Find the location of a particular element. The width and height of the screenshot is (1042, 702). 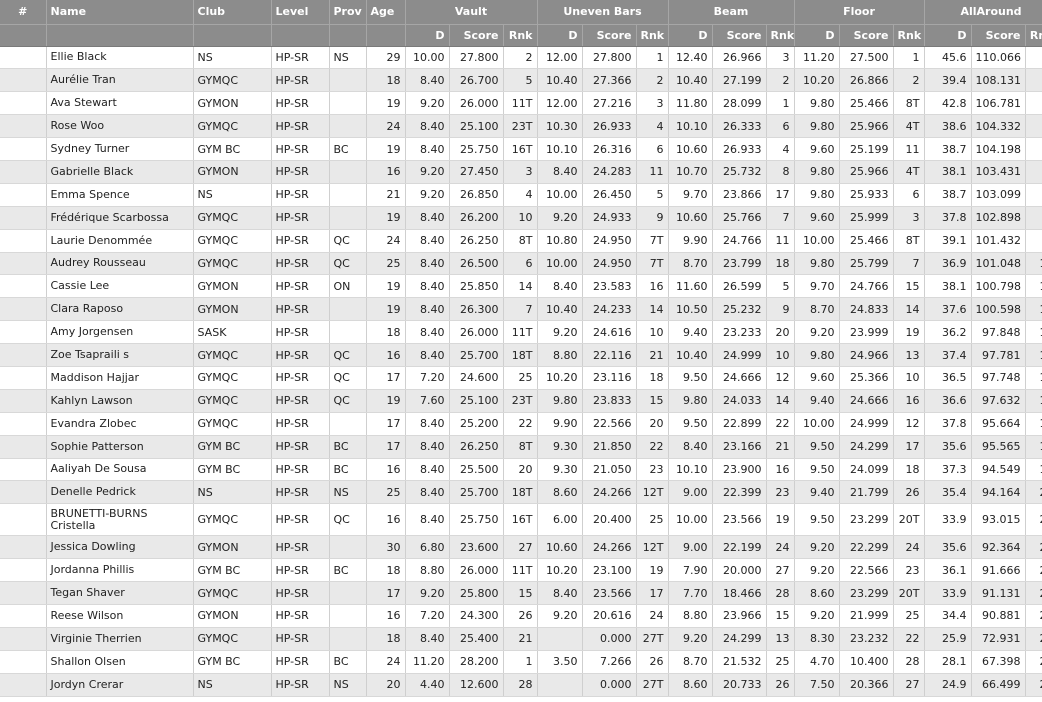

beam-score-cell: 20.000 is located at coordinates (739, 570).